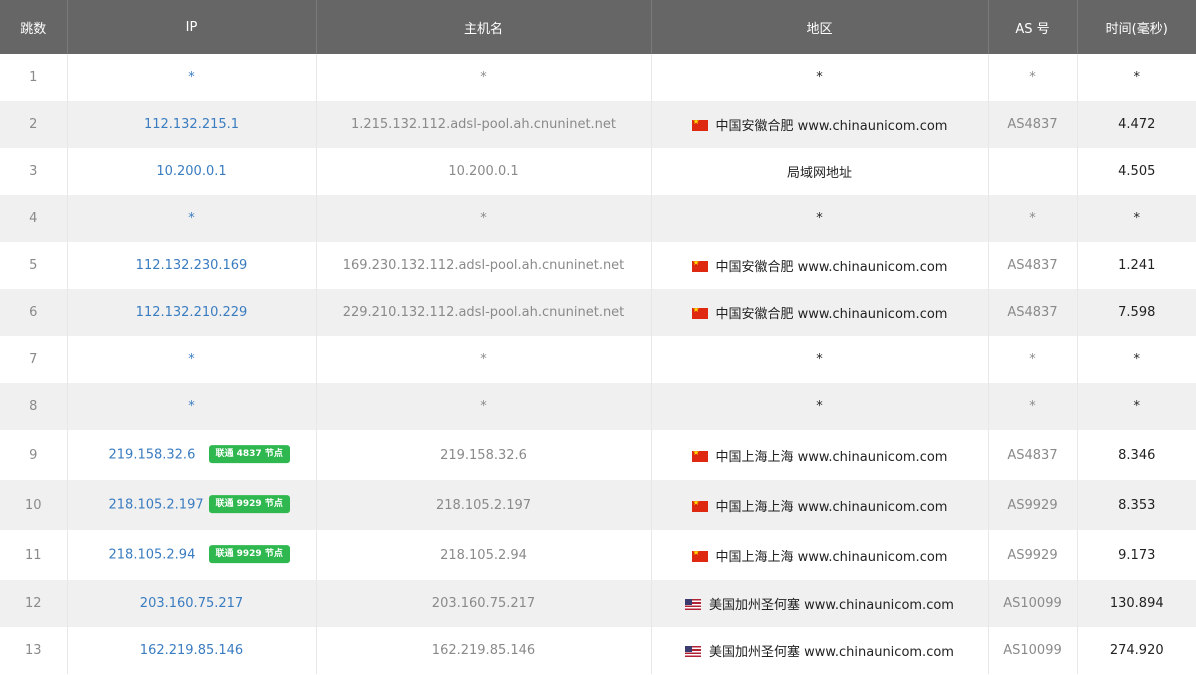 This screenshot has height=675, width=1196. Describe the element at coordinates (34, 505) in the screenshot. I see `hop-cell: 10` at that location.